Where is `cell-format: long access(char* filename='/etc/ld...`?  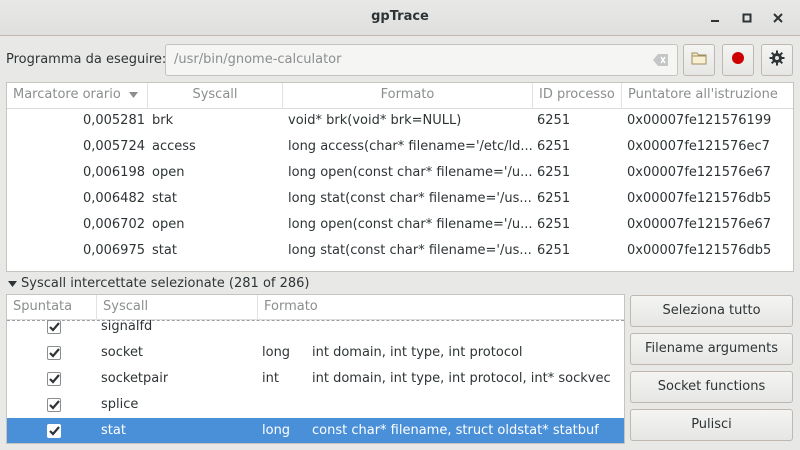
cell-format: long access(char* filename='/etc/ld... is located at coordinates (410, 146).